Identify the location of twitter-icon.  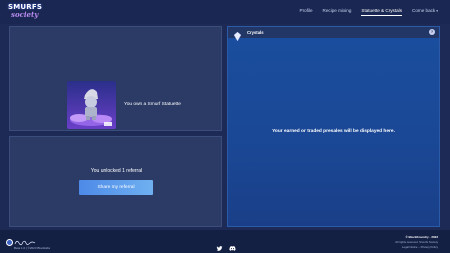
(219, 245).